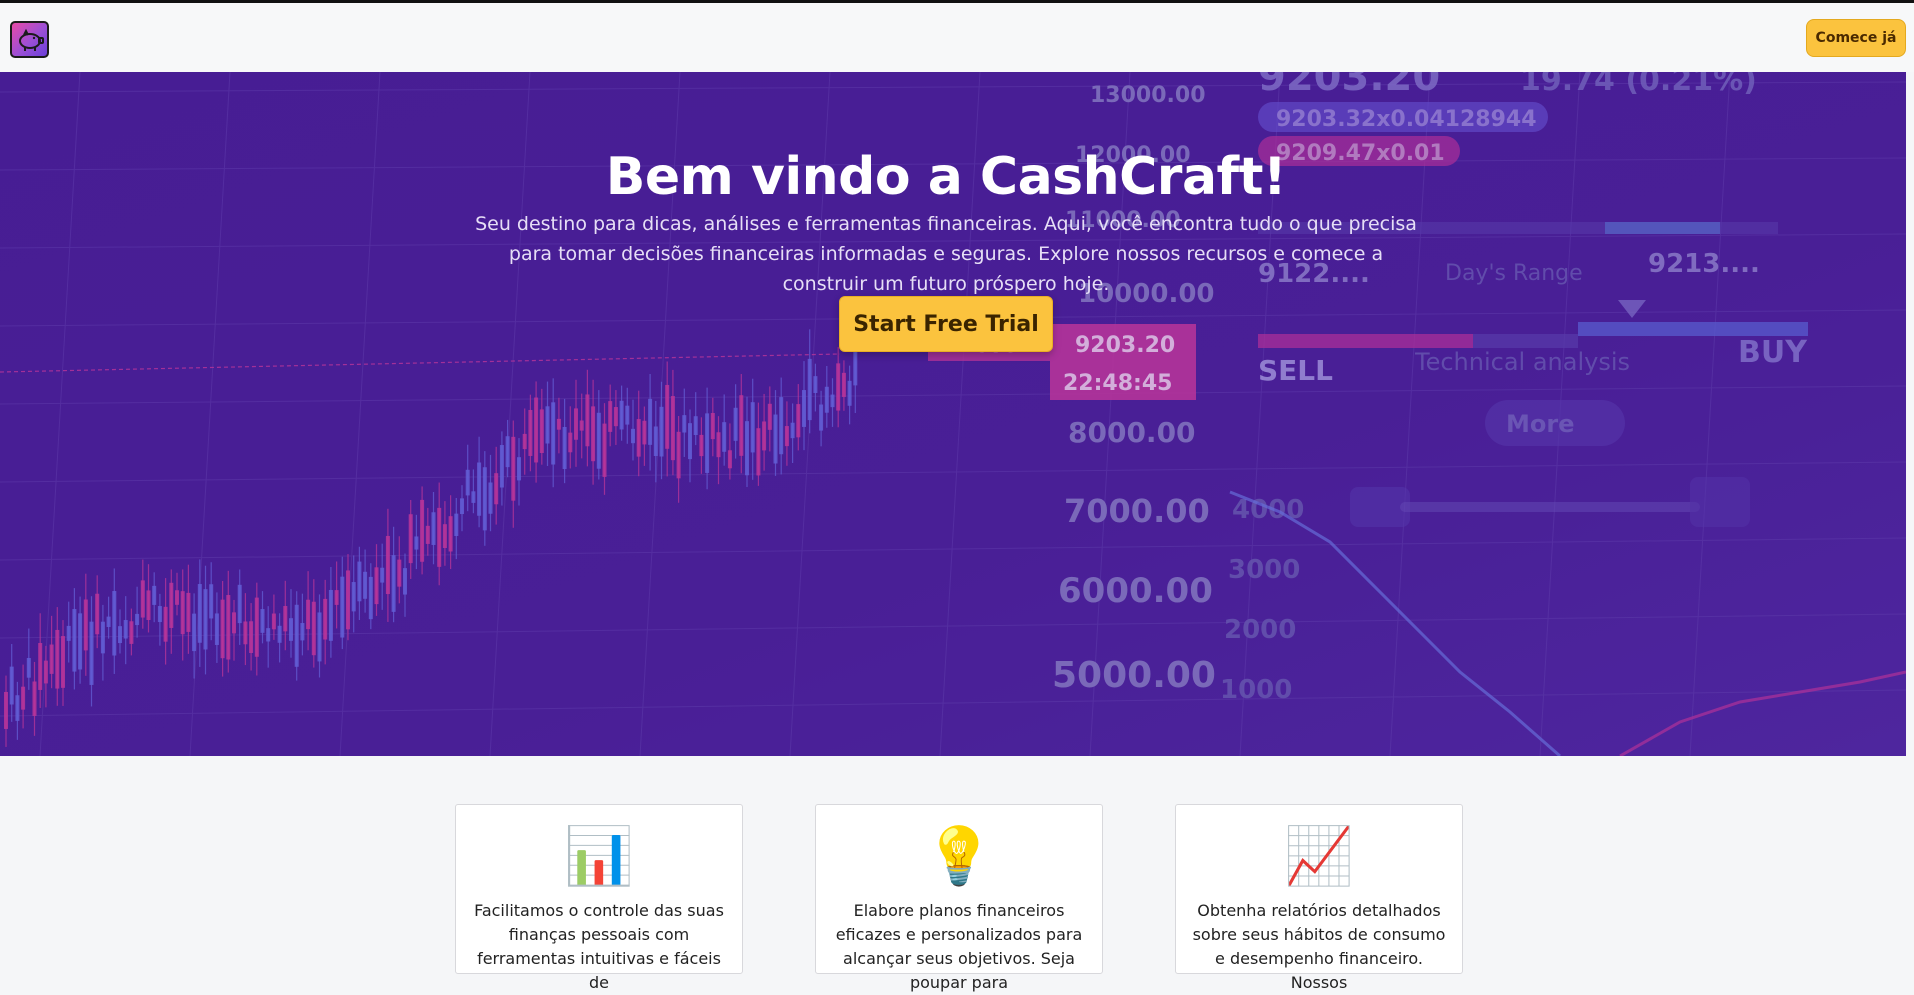  I want to click on trend-up-icon: 📈, so click(1319, 856).